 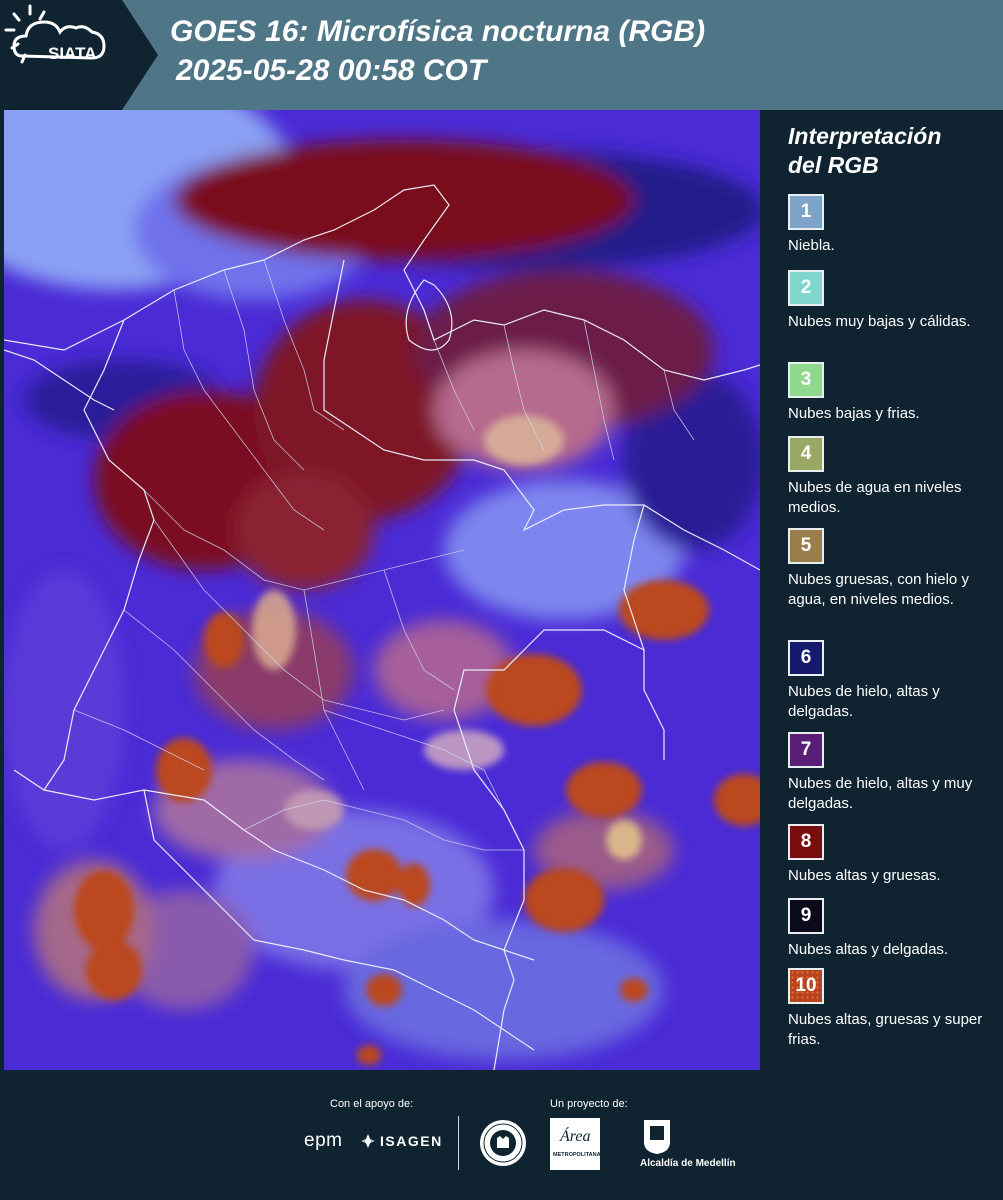 I want to click on footer-divider, so click(x=458, y=1143).